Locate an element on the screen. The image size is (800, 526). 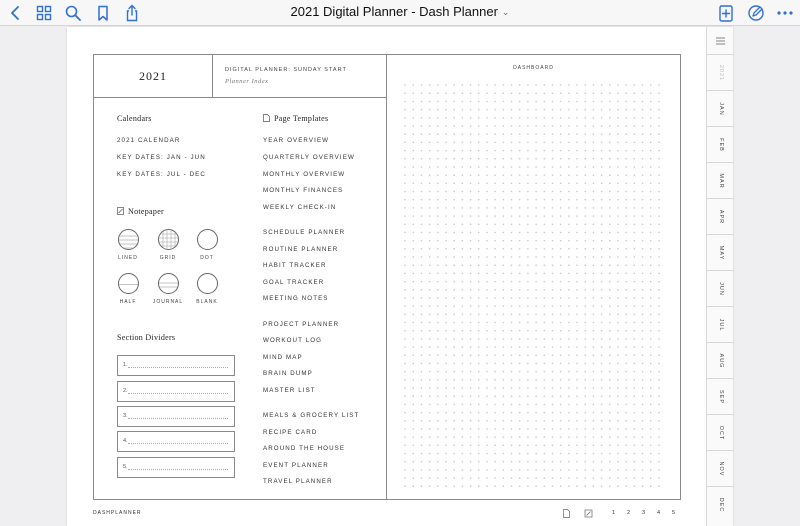
template-year-overview: YEAR OVERVIEW is located at coordinates (296, 140).